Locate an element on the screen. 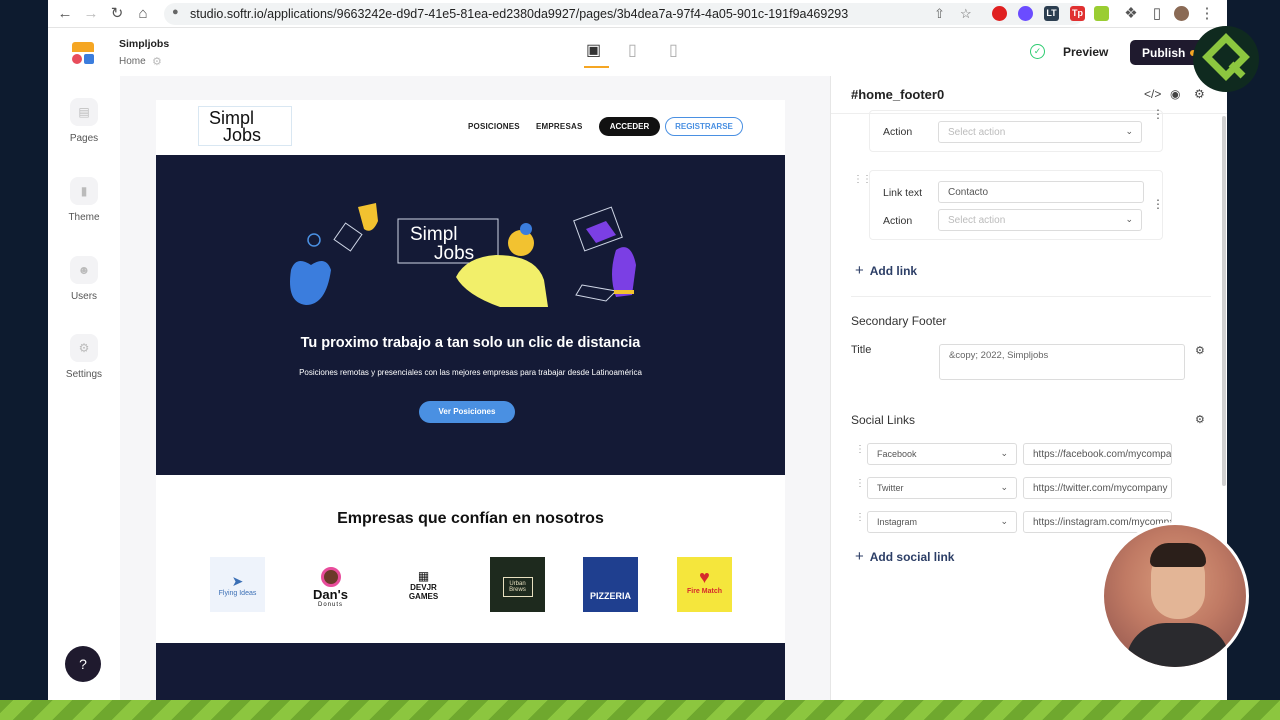 The height and width of the screenshot is (720, 1280). company-logo-urban-brews: Urban Brews is located at coordinates (517, 584).